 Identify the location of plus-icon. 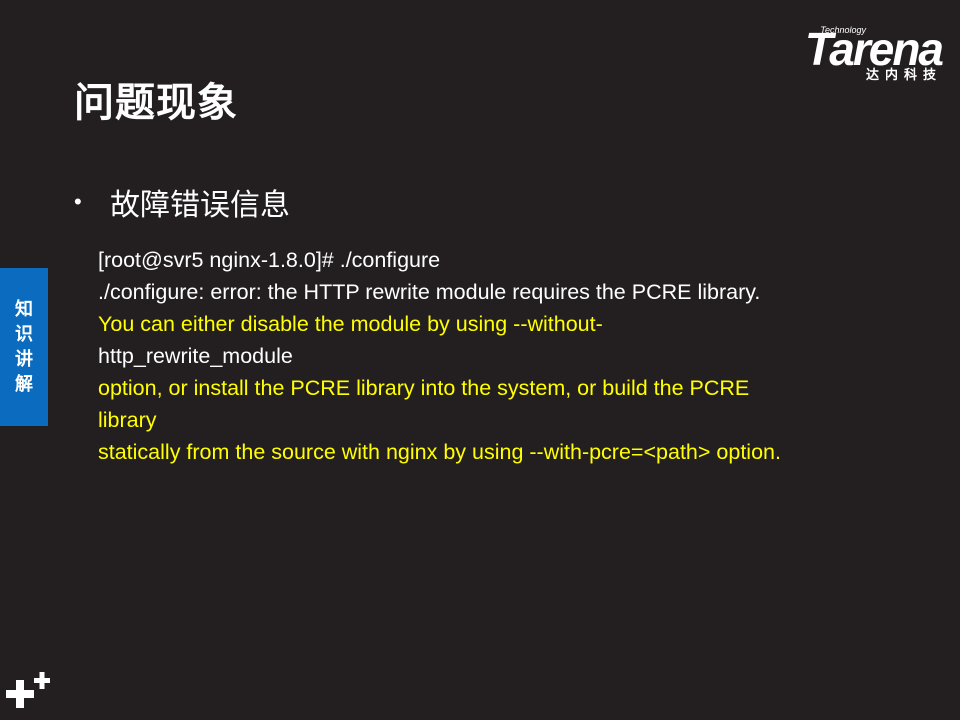
(28, 690).